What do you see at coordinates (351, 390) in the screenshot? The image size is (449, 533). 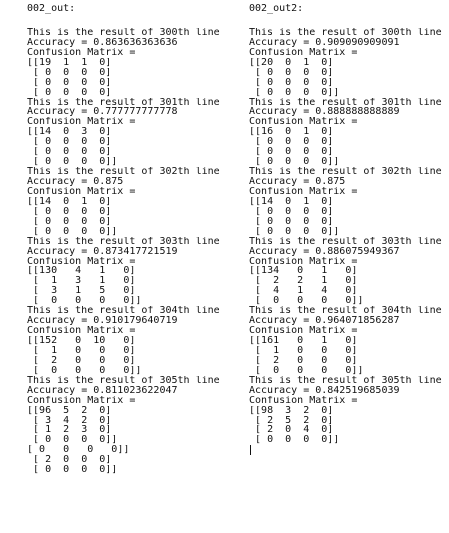 I see `highlight-underline: = 0.842519685039` at bounding box center [351, 390].